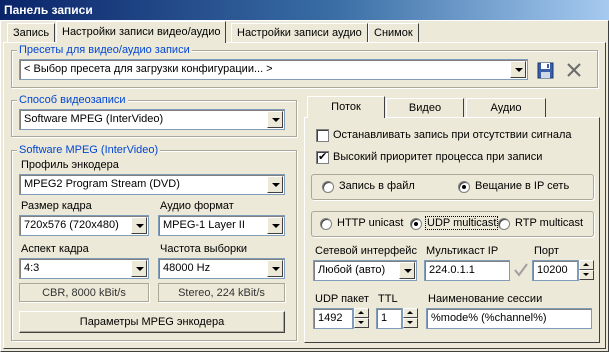 This screenshot has height=352, width=609. Describe the element at coordinates (330, 318) in the screenshot. I see `udp-packet-value: 1492` at that location.